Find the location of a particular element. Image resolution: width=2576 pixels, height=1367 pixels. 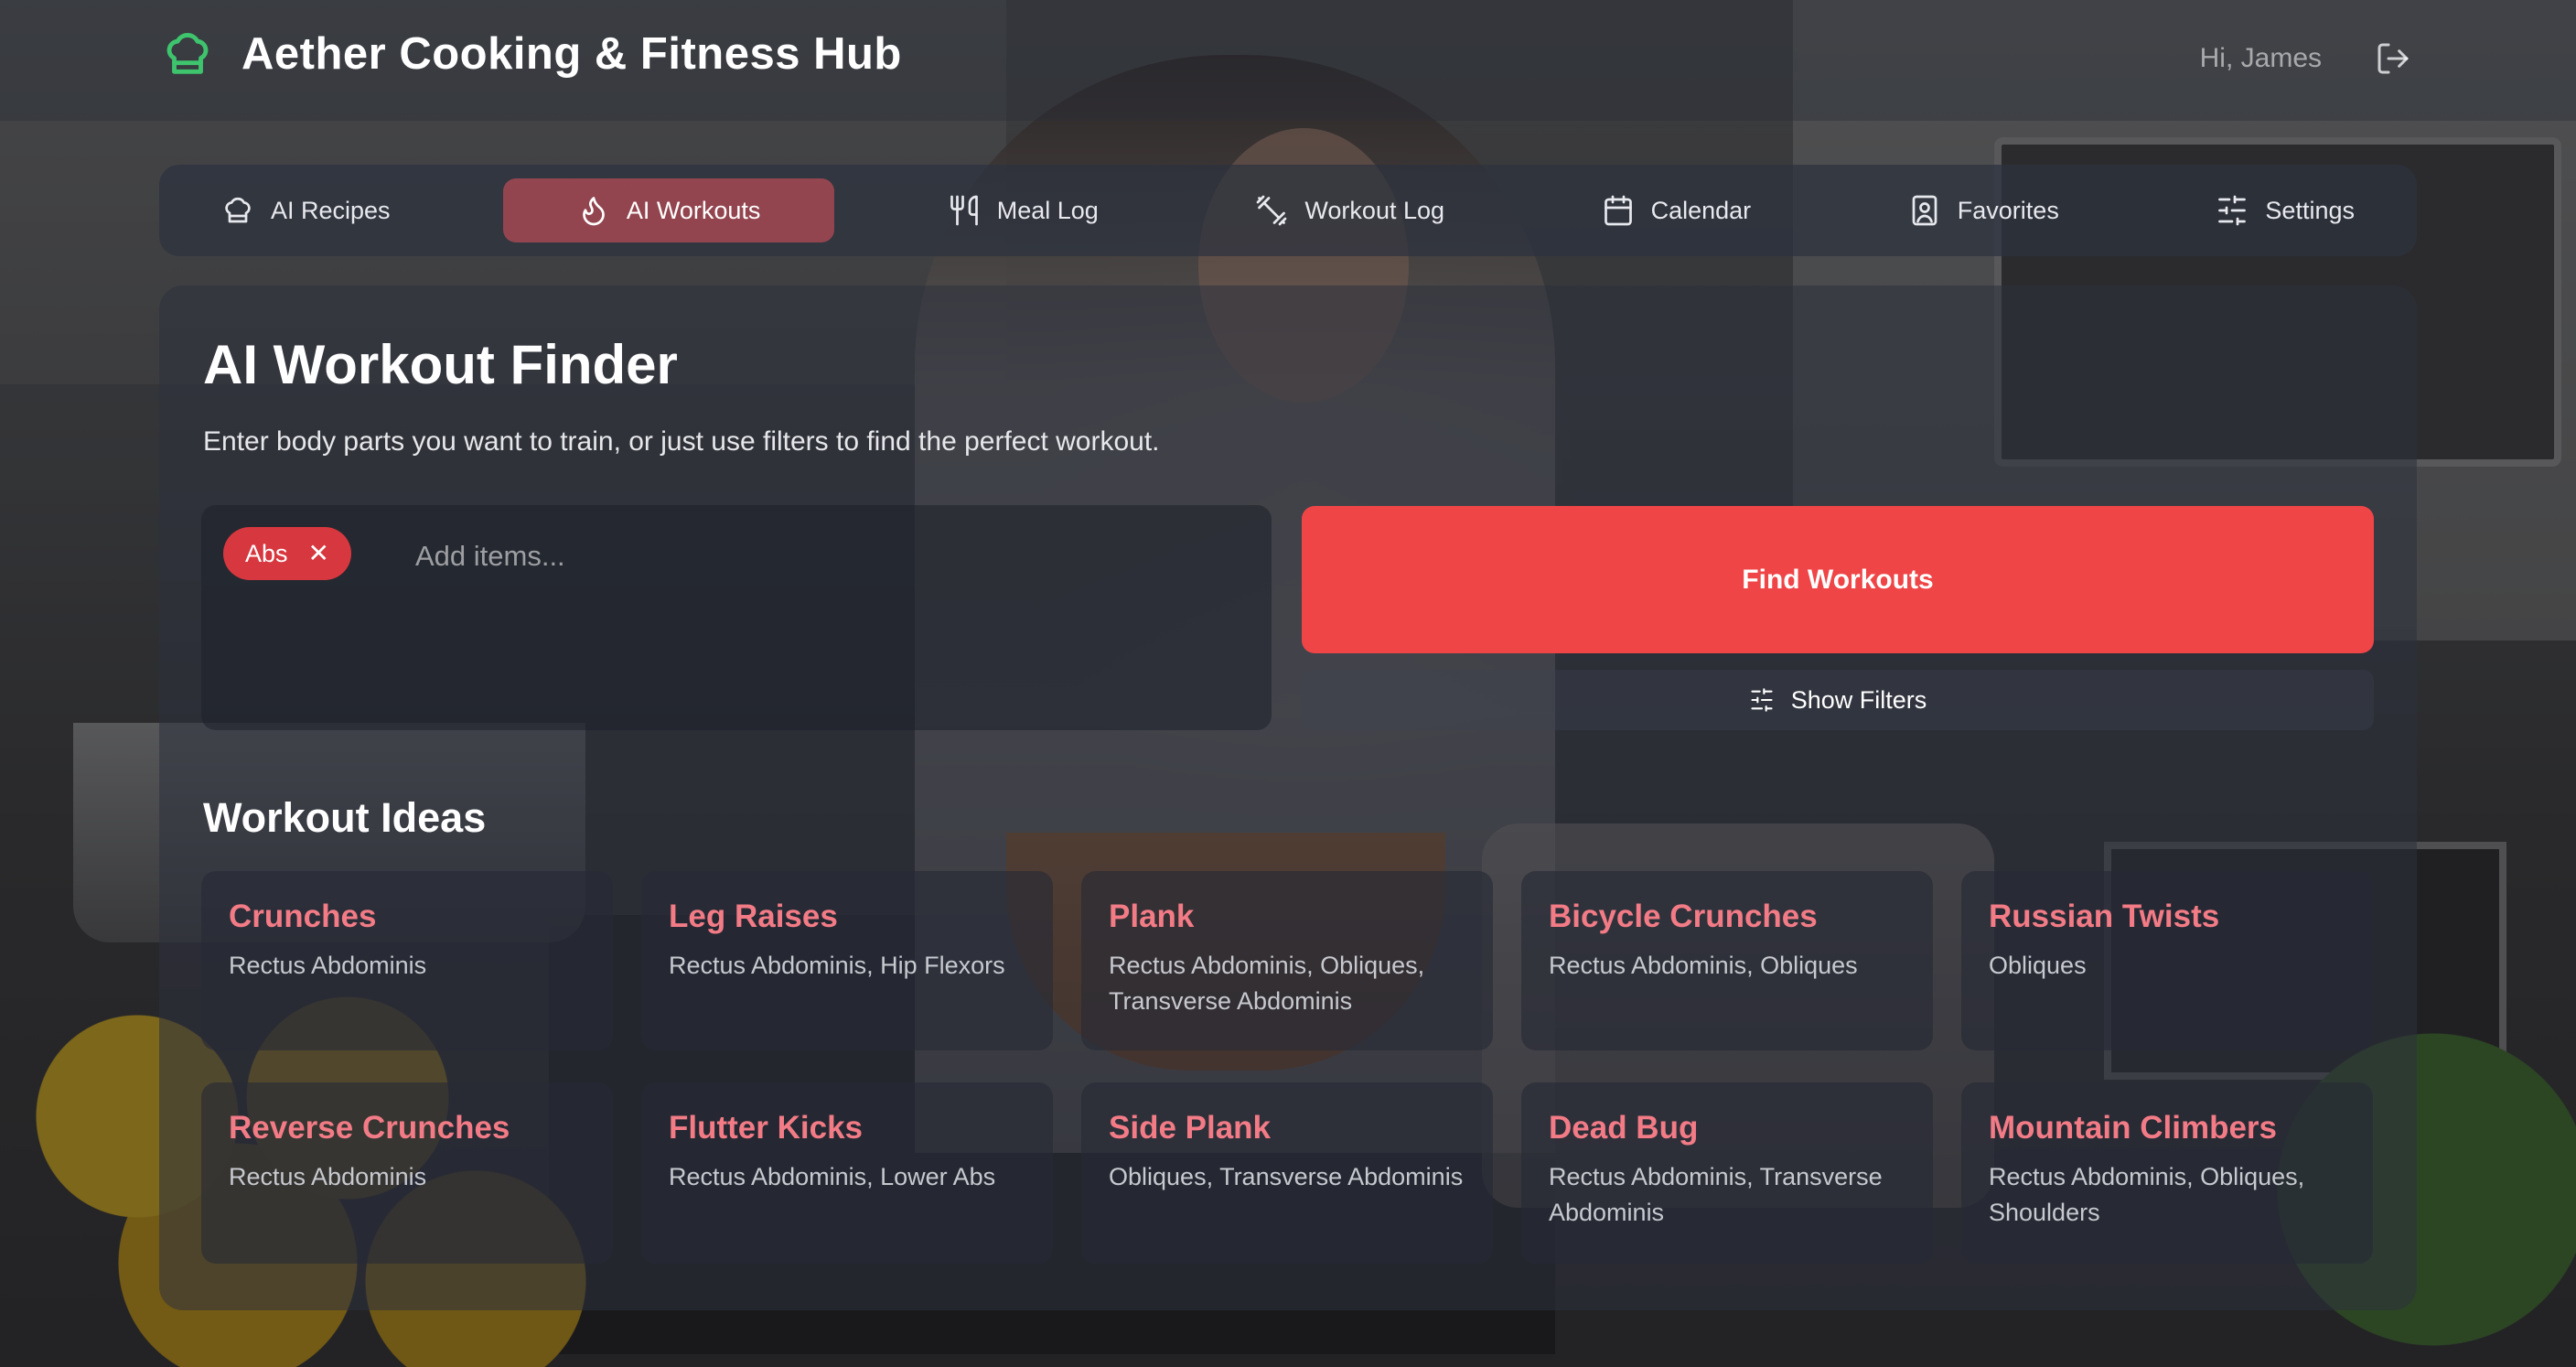

nav-ai-recipes: AI Recipes is located at coordinates (306, 210).